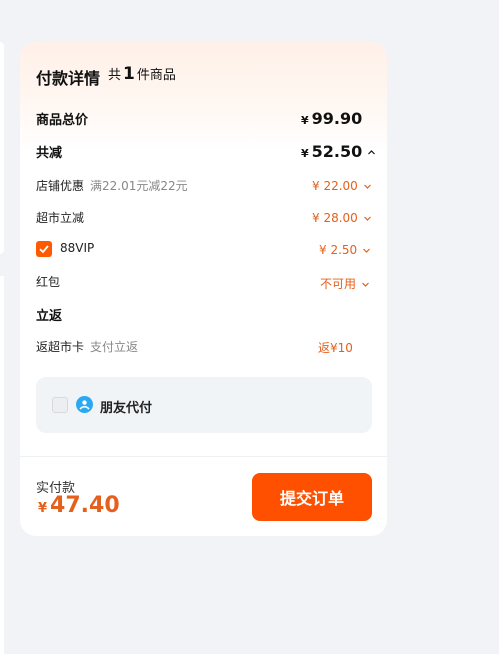 The width and height of the screenshot is (499, 654). What do you see at coordinates (85, 505) in the screenshot?
I see `amount-due-value: 47.40` at bounding box center [85, 505].